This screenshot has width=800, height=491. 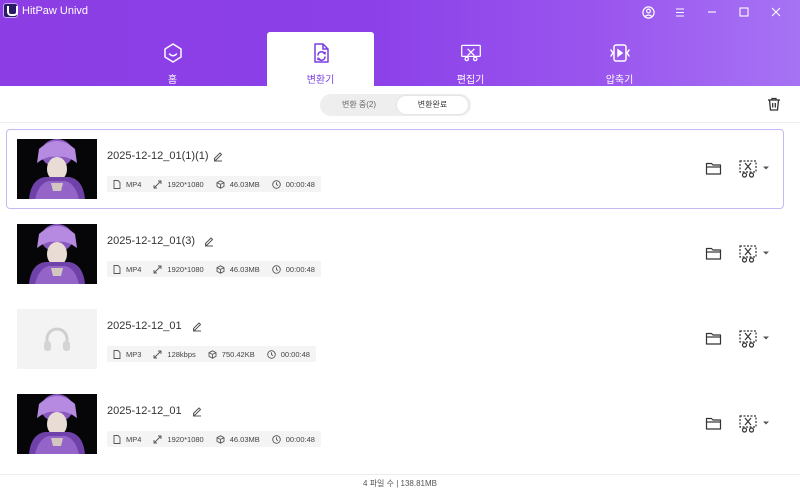 What do you see at coordinates (231, 354) in the screenshot?
I see `size-info: 750.42KB` at bounding box center [231, 354].